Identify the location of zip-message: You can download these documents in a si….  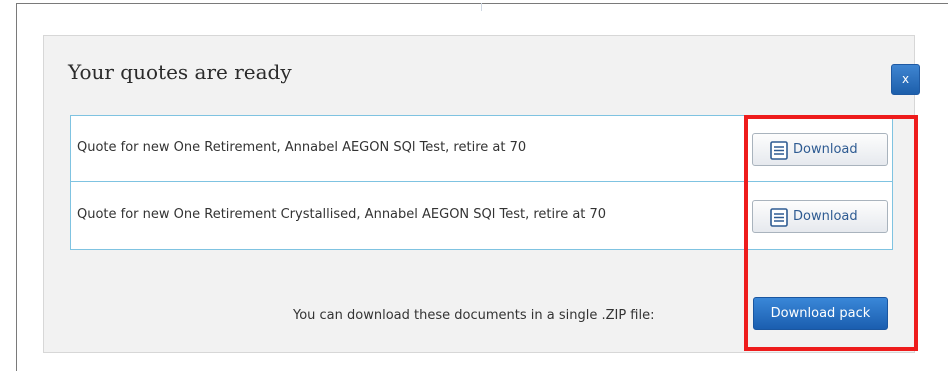
(474, 315).